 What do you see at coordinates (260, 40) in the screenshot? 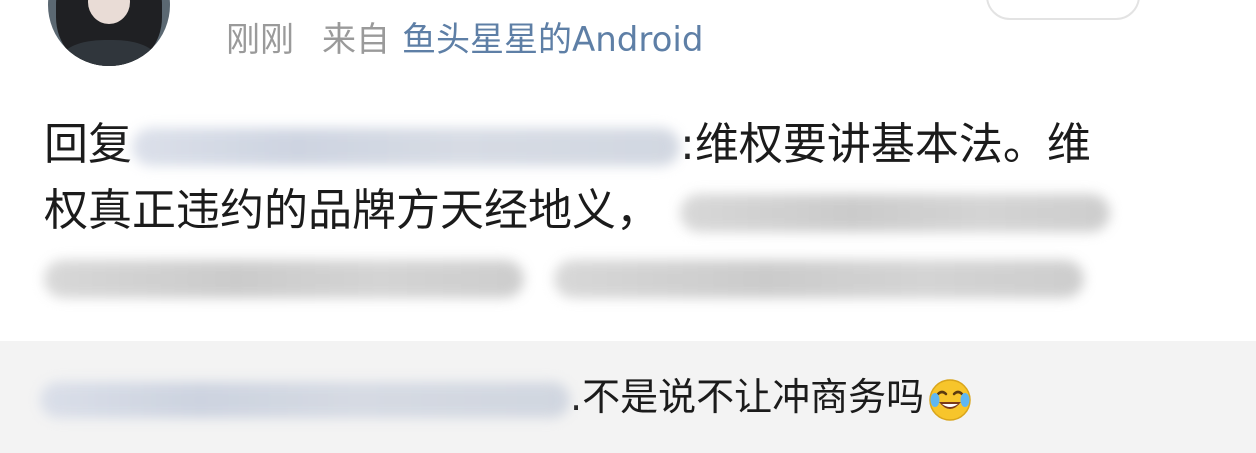
I see `post-time: 刚刚` at bounding box center [260, 40].